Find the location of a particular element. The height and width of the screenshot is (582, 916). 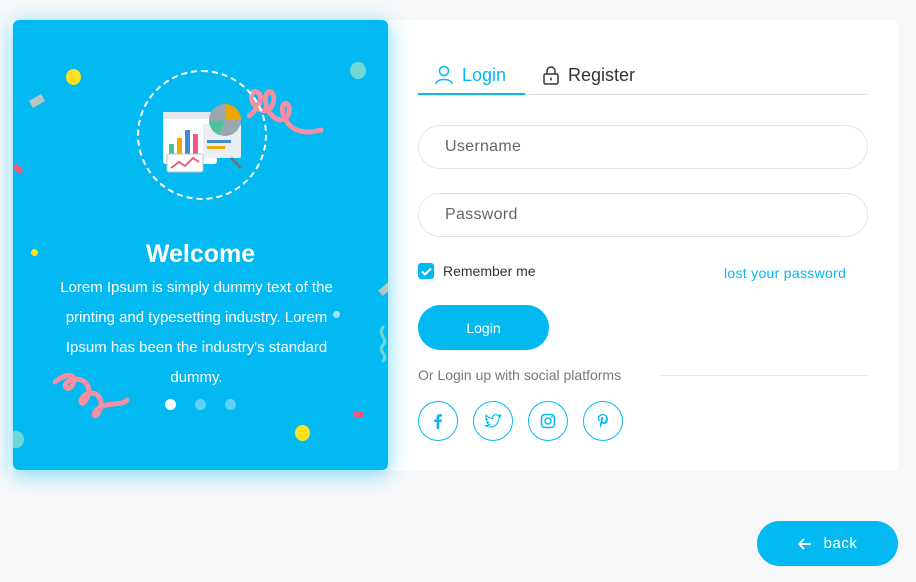

twitter-button is located at coordinates (493, 421).